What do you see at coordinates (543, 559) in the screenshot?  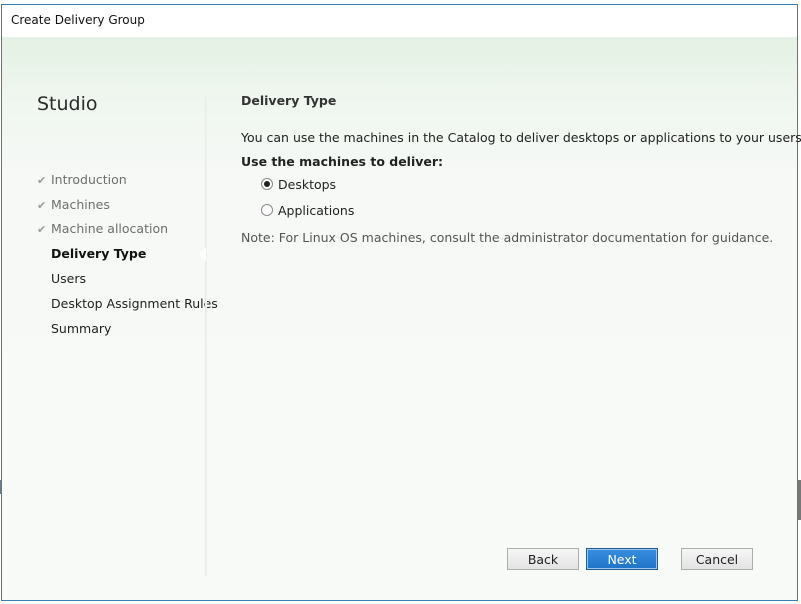 I see `back-button: Back` at bounding box center [543, 559].